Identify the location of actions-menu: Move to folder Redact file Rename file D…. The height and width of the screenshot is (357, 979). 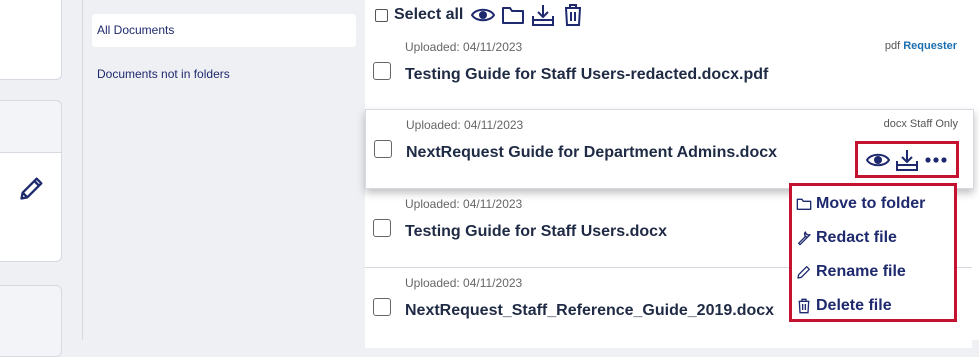
(873, 252).